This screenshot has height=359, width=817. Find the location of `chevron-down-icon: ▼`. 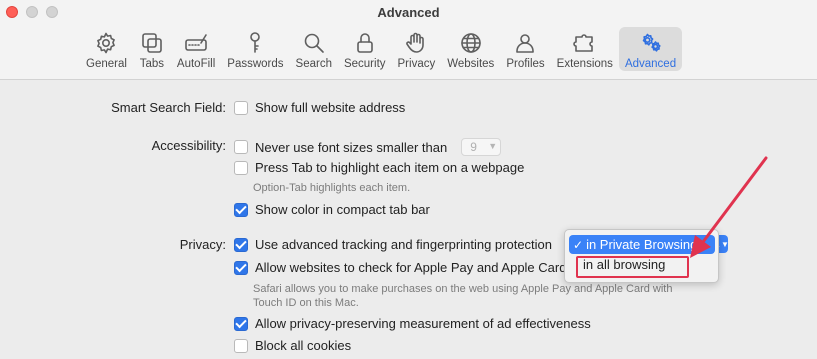

chevron-down-icon: ▼ is located at coordinates (493, 146).